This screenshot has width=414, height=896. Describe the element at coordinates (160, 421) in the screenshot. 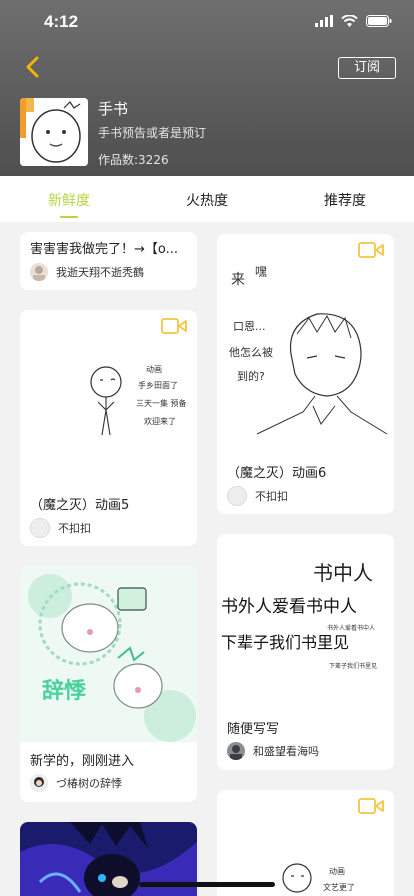

I see `sketch-note: 欢迎来了` at that location.